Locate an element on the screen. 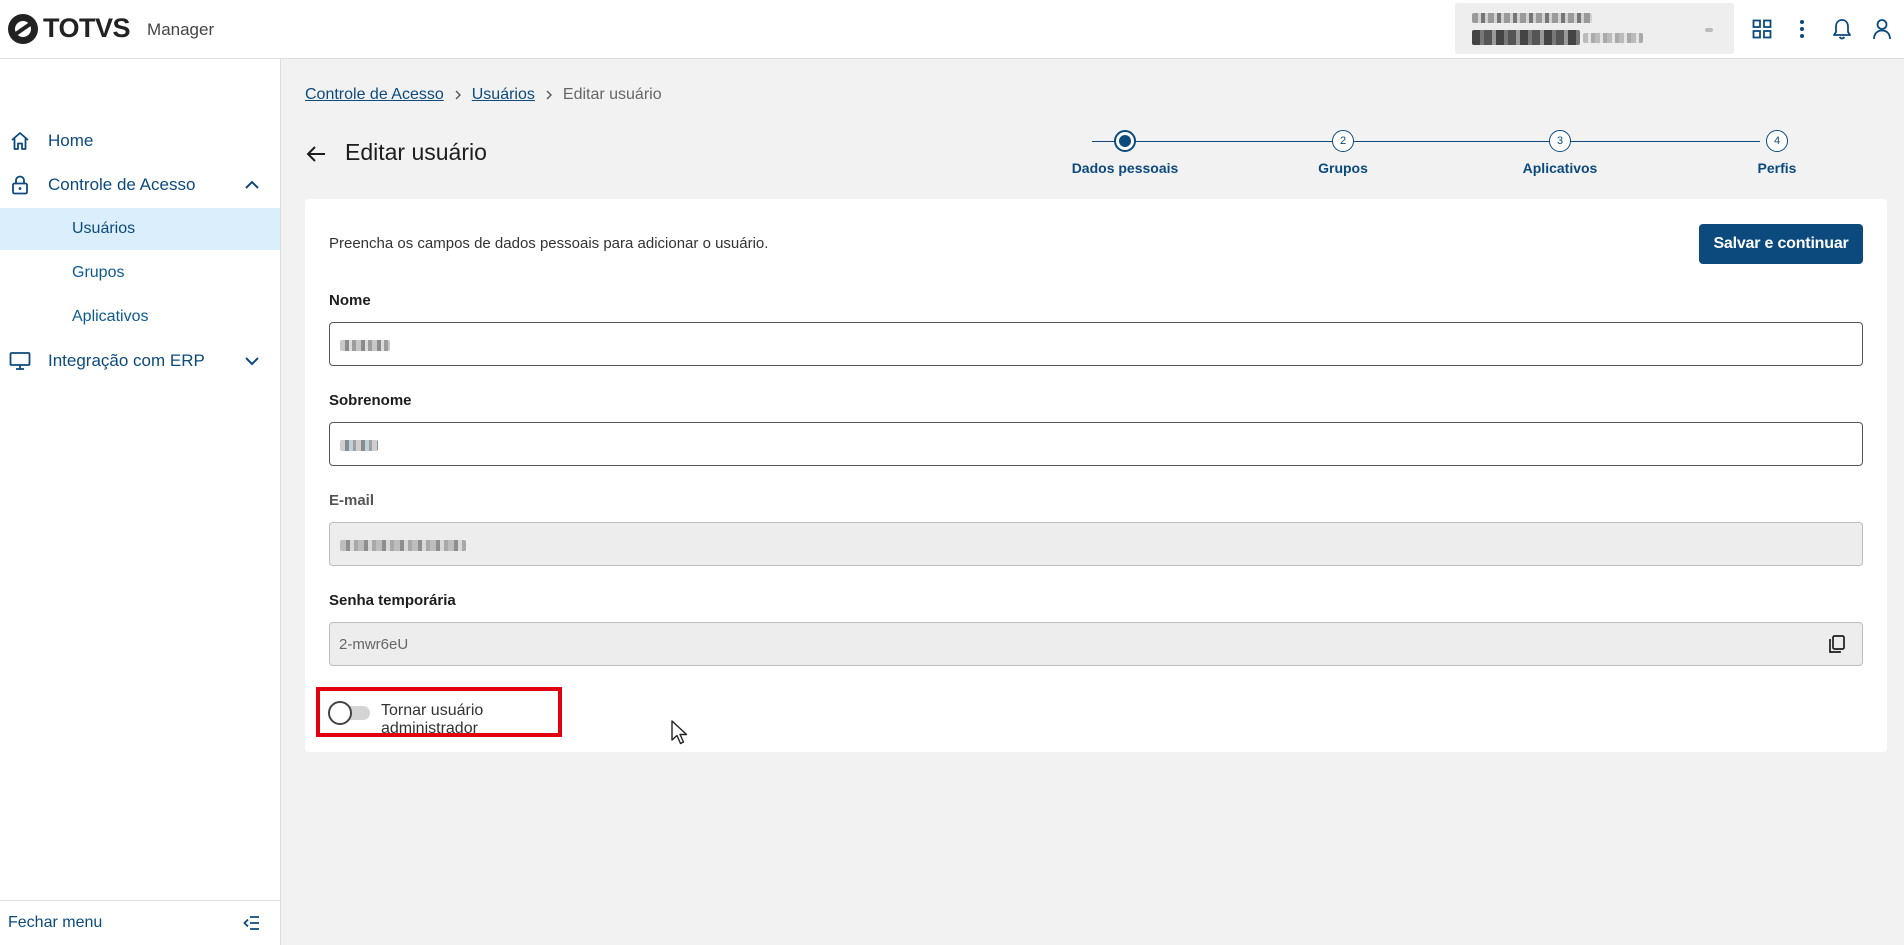 Image resolution: width=1904 pixels, height=945 pixels. breadcrumb-link-usuarios: Usuários is located at coordinates (503, 95).